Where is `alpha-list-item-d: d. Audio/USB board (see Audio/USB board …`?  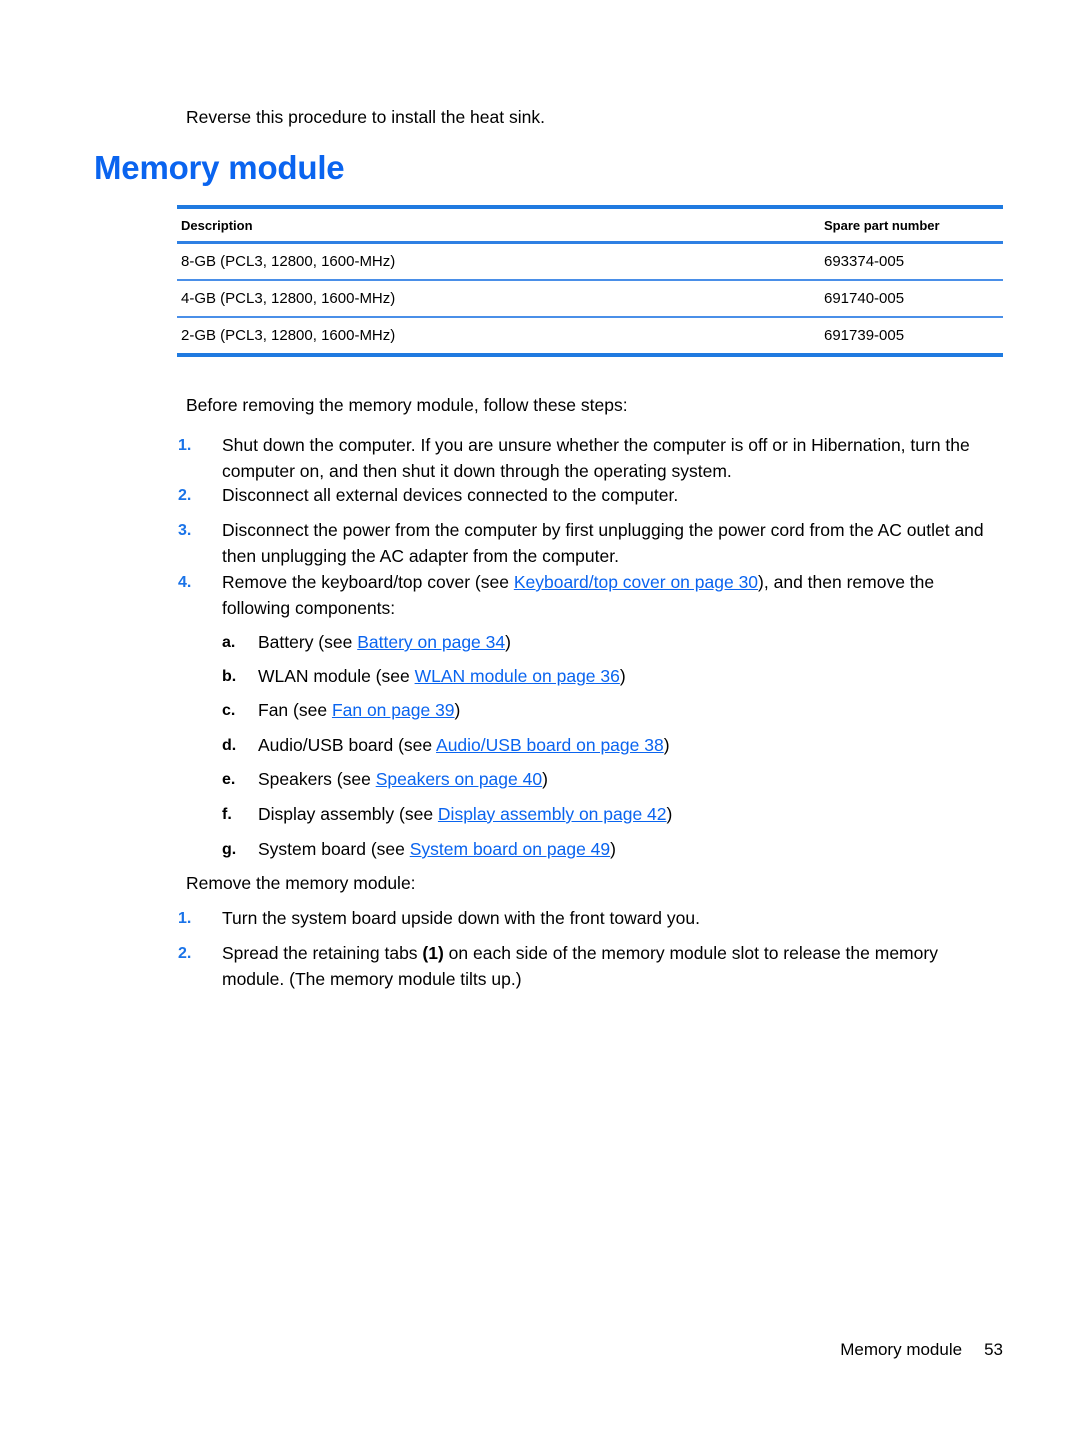
alpha-list-item-d: d. Audio/USB board (see Audio/USB board … is located at coordinates (602, 746).